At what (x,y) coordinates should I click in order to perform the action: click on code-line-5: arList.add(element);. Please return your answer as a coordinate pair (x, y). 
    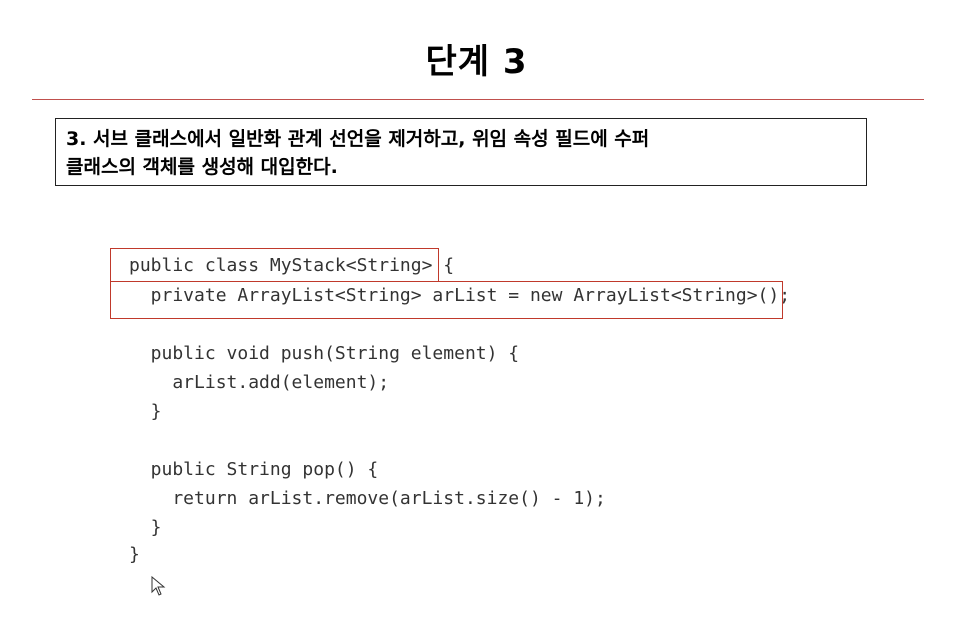
    Looking at the image, I should click on (259, 382).